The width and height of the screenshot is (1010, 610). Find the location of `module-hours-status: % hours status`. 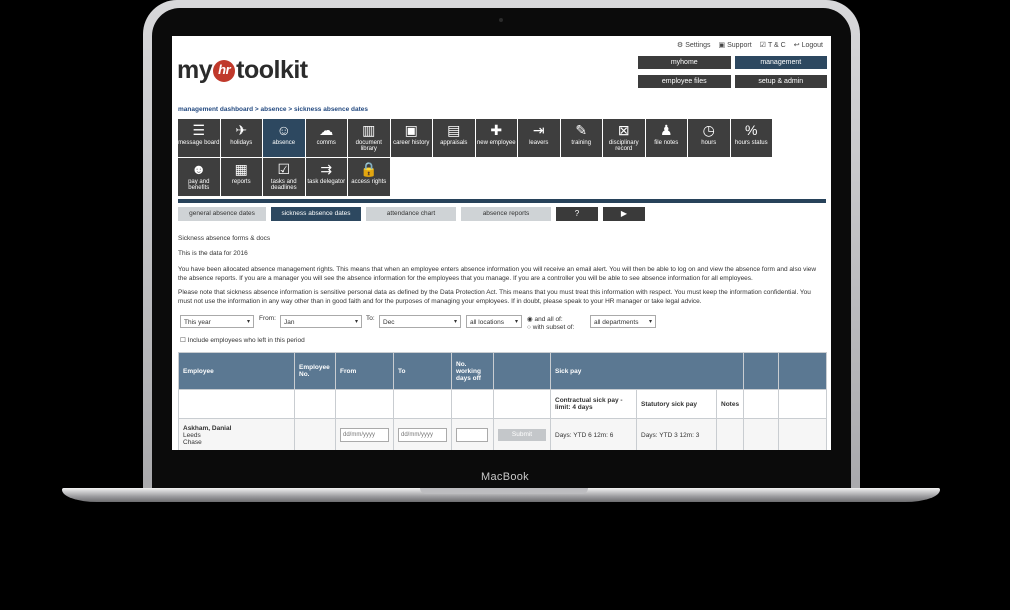

module-hours-status: % hours status is located at coordinates (751, 138).